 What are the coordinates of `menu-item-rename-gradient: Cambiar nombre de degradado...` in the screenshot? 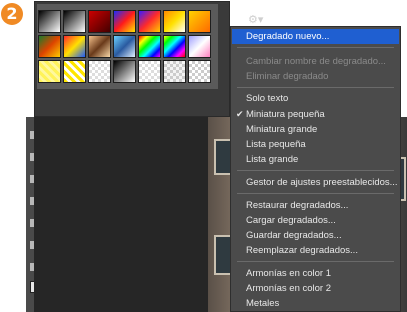 It's located at (316, 61).